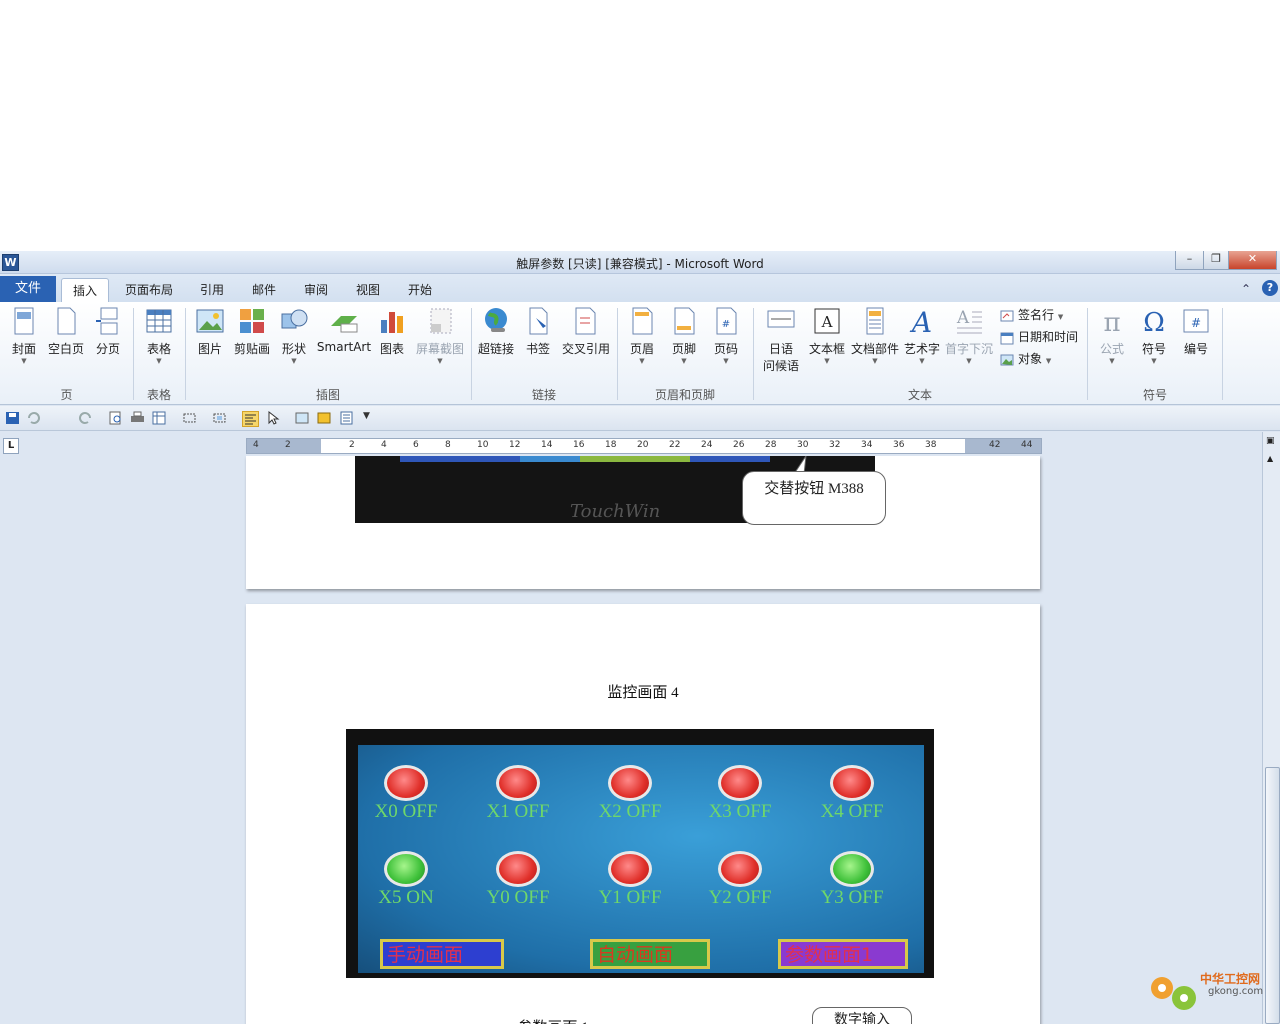 This screenshot has width=1280, height=1024. Describe the element at coordinates (1007, 315) in the screenshot. I see `signature-line-icon` at that location.